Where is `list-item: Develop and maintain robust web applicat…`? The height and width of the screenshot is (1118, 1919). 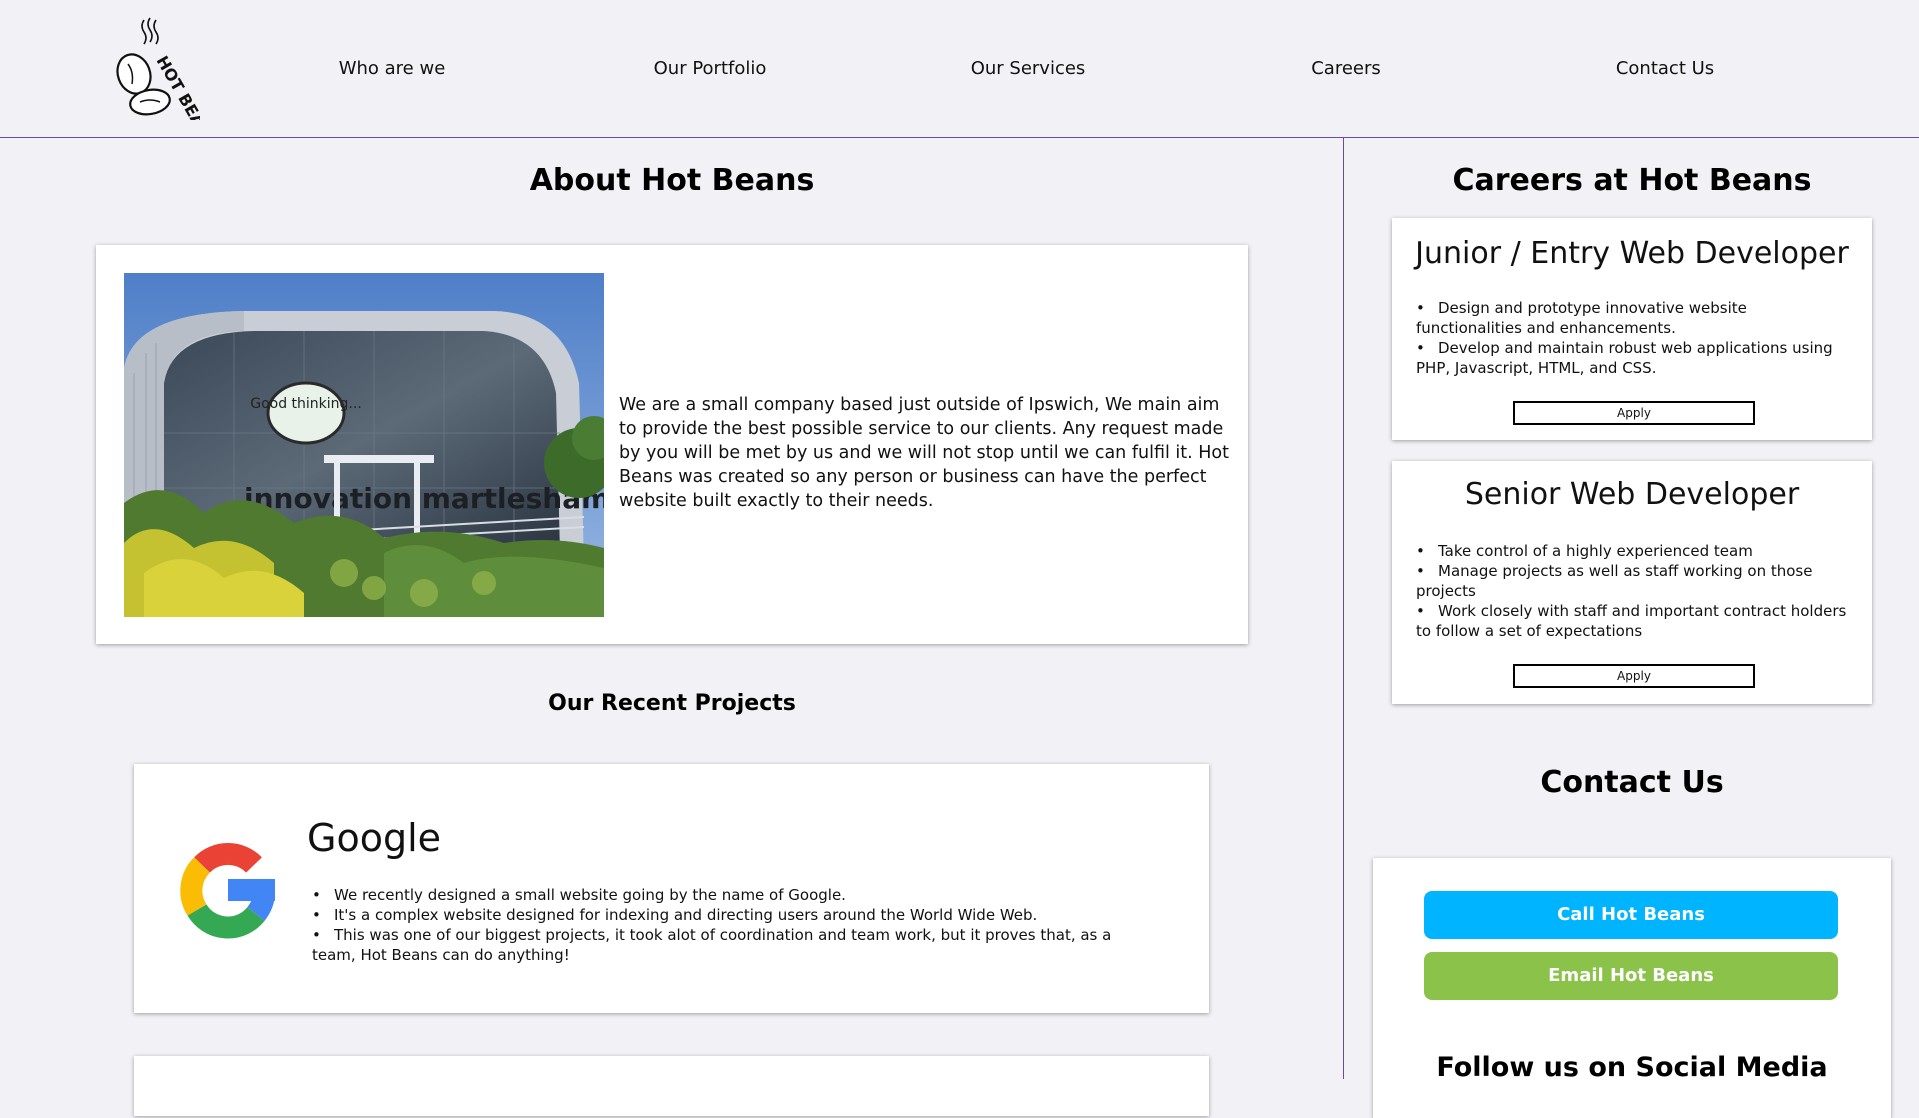
list-item: Develop and maintain robust web applicat… is located at coordinates (1636, 358).